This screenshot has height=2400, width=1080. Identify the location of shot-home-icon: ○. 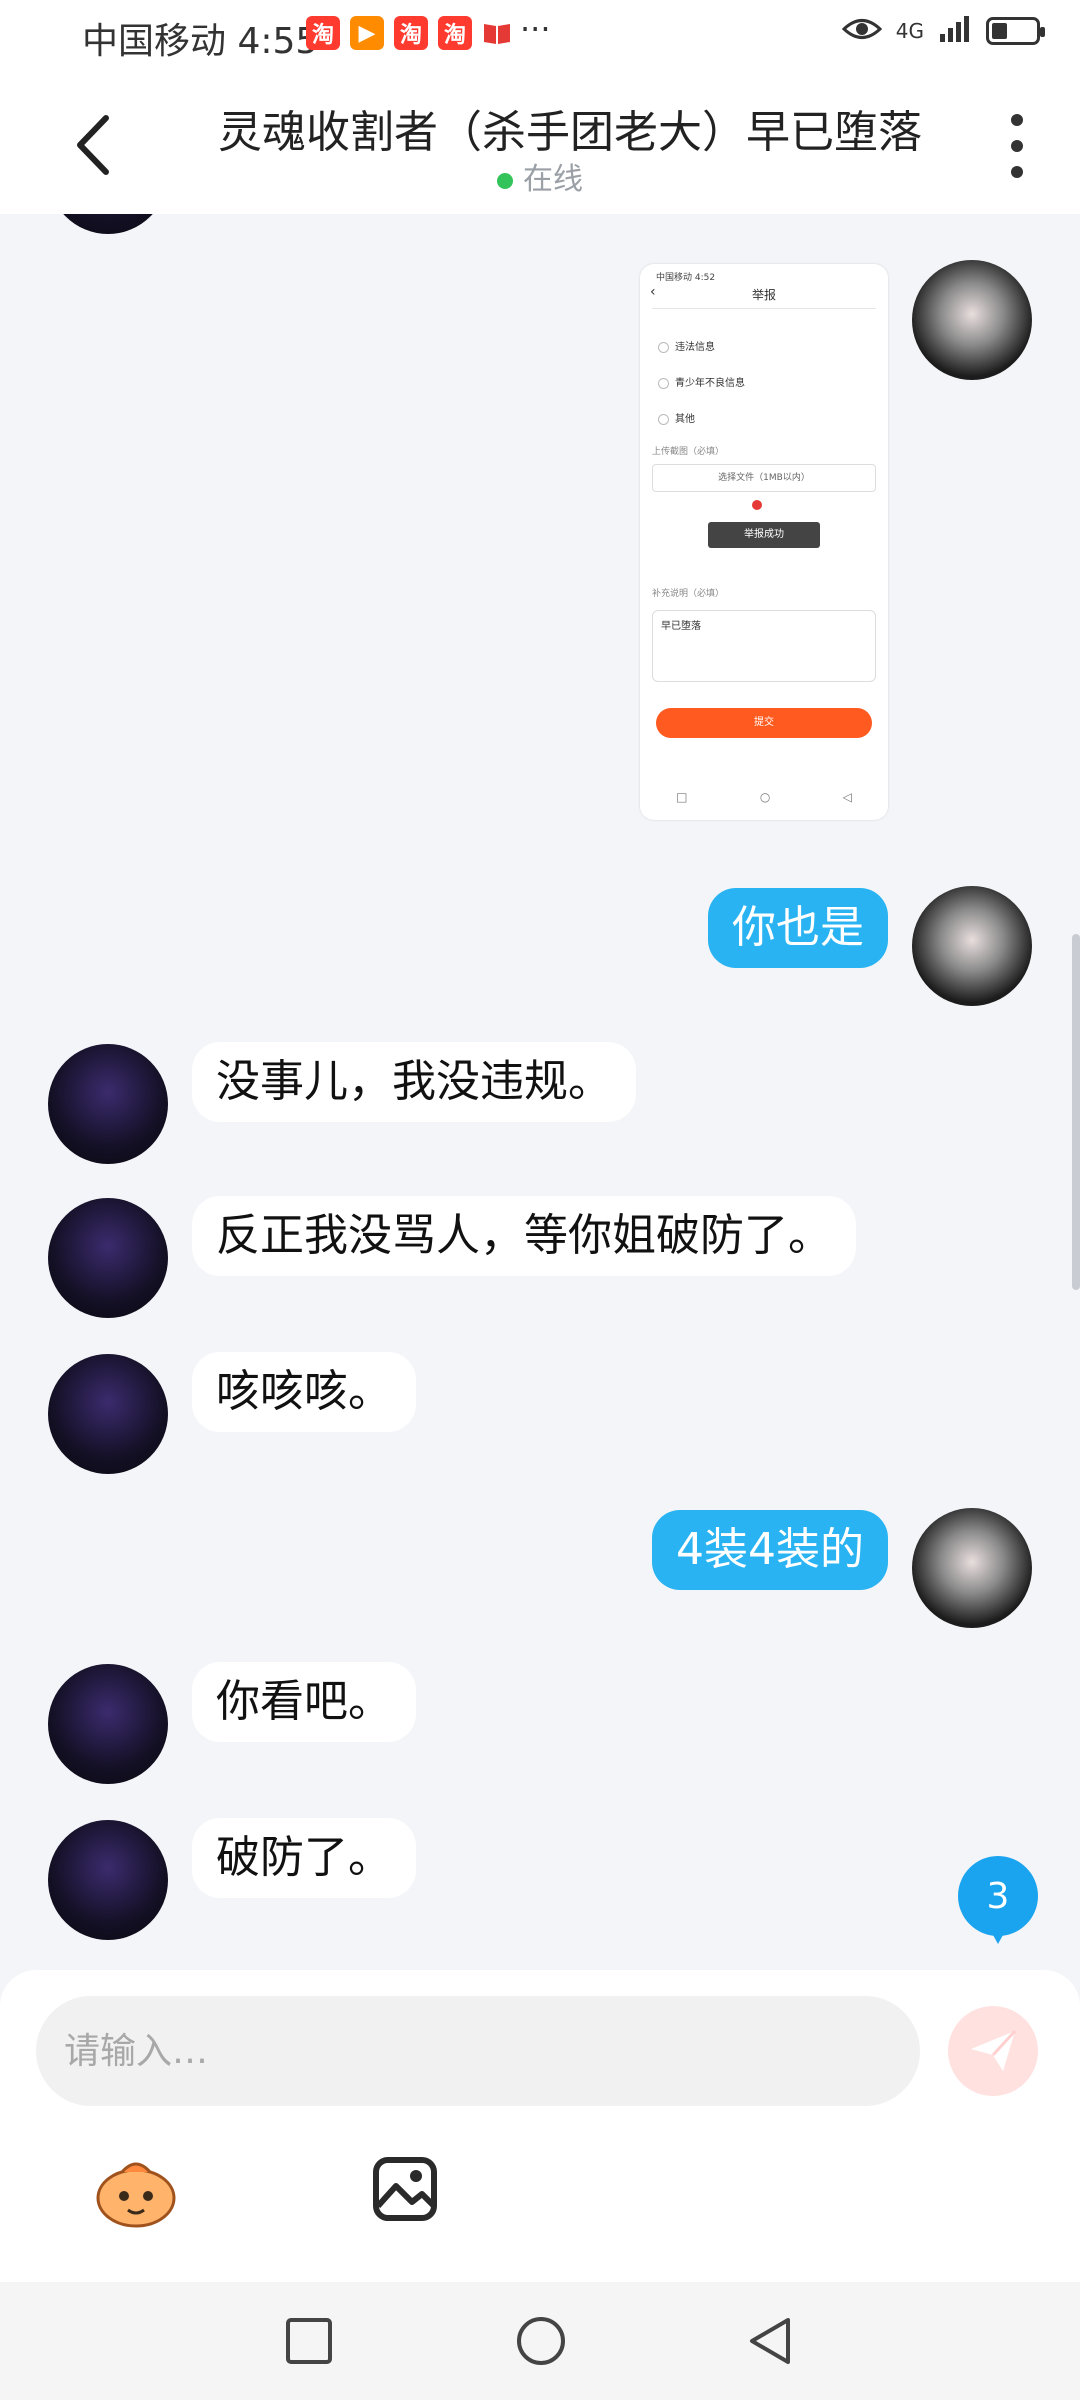
(765, 797).